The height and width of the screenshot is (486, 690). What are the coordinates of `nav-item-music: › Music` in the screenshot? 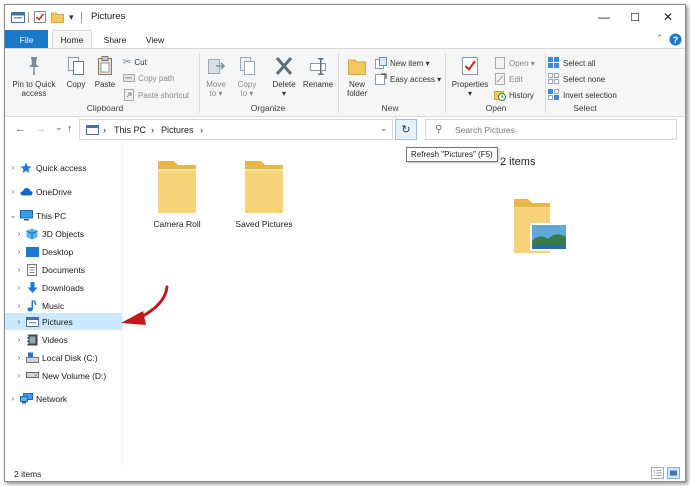 It's located at (63, 305).